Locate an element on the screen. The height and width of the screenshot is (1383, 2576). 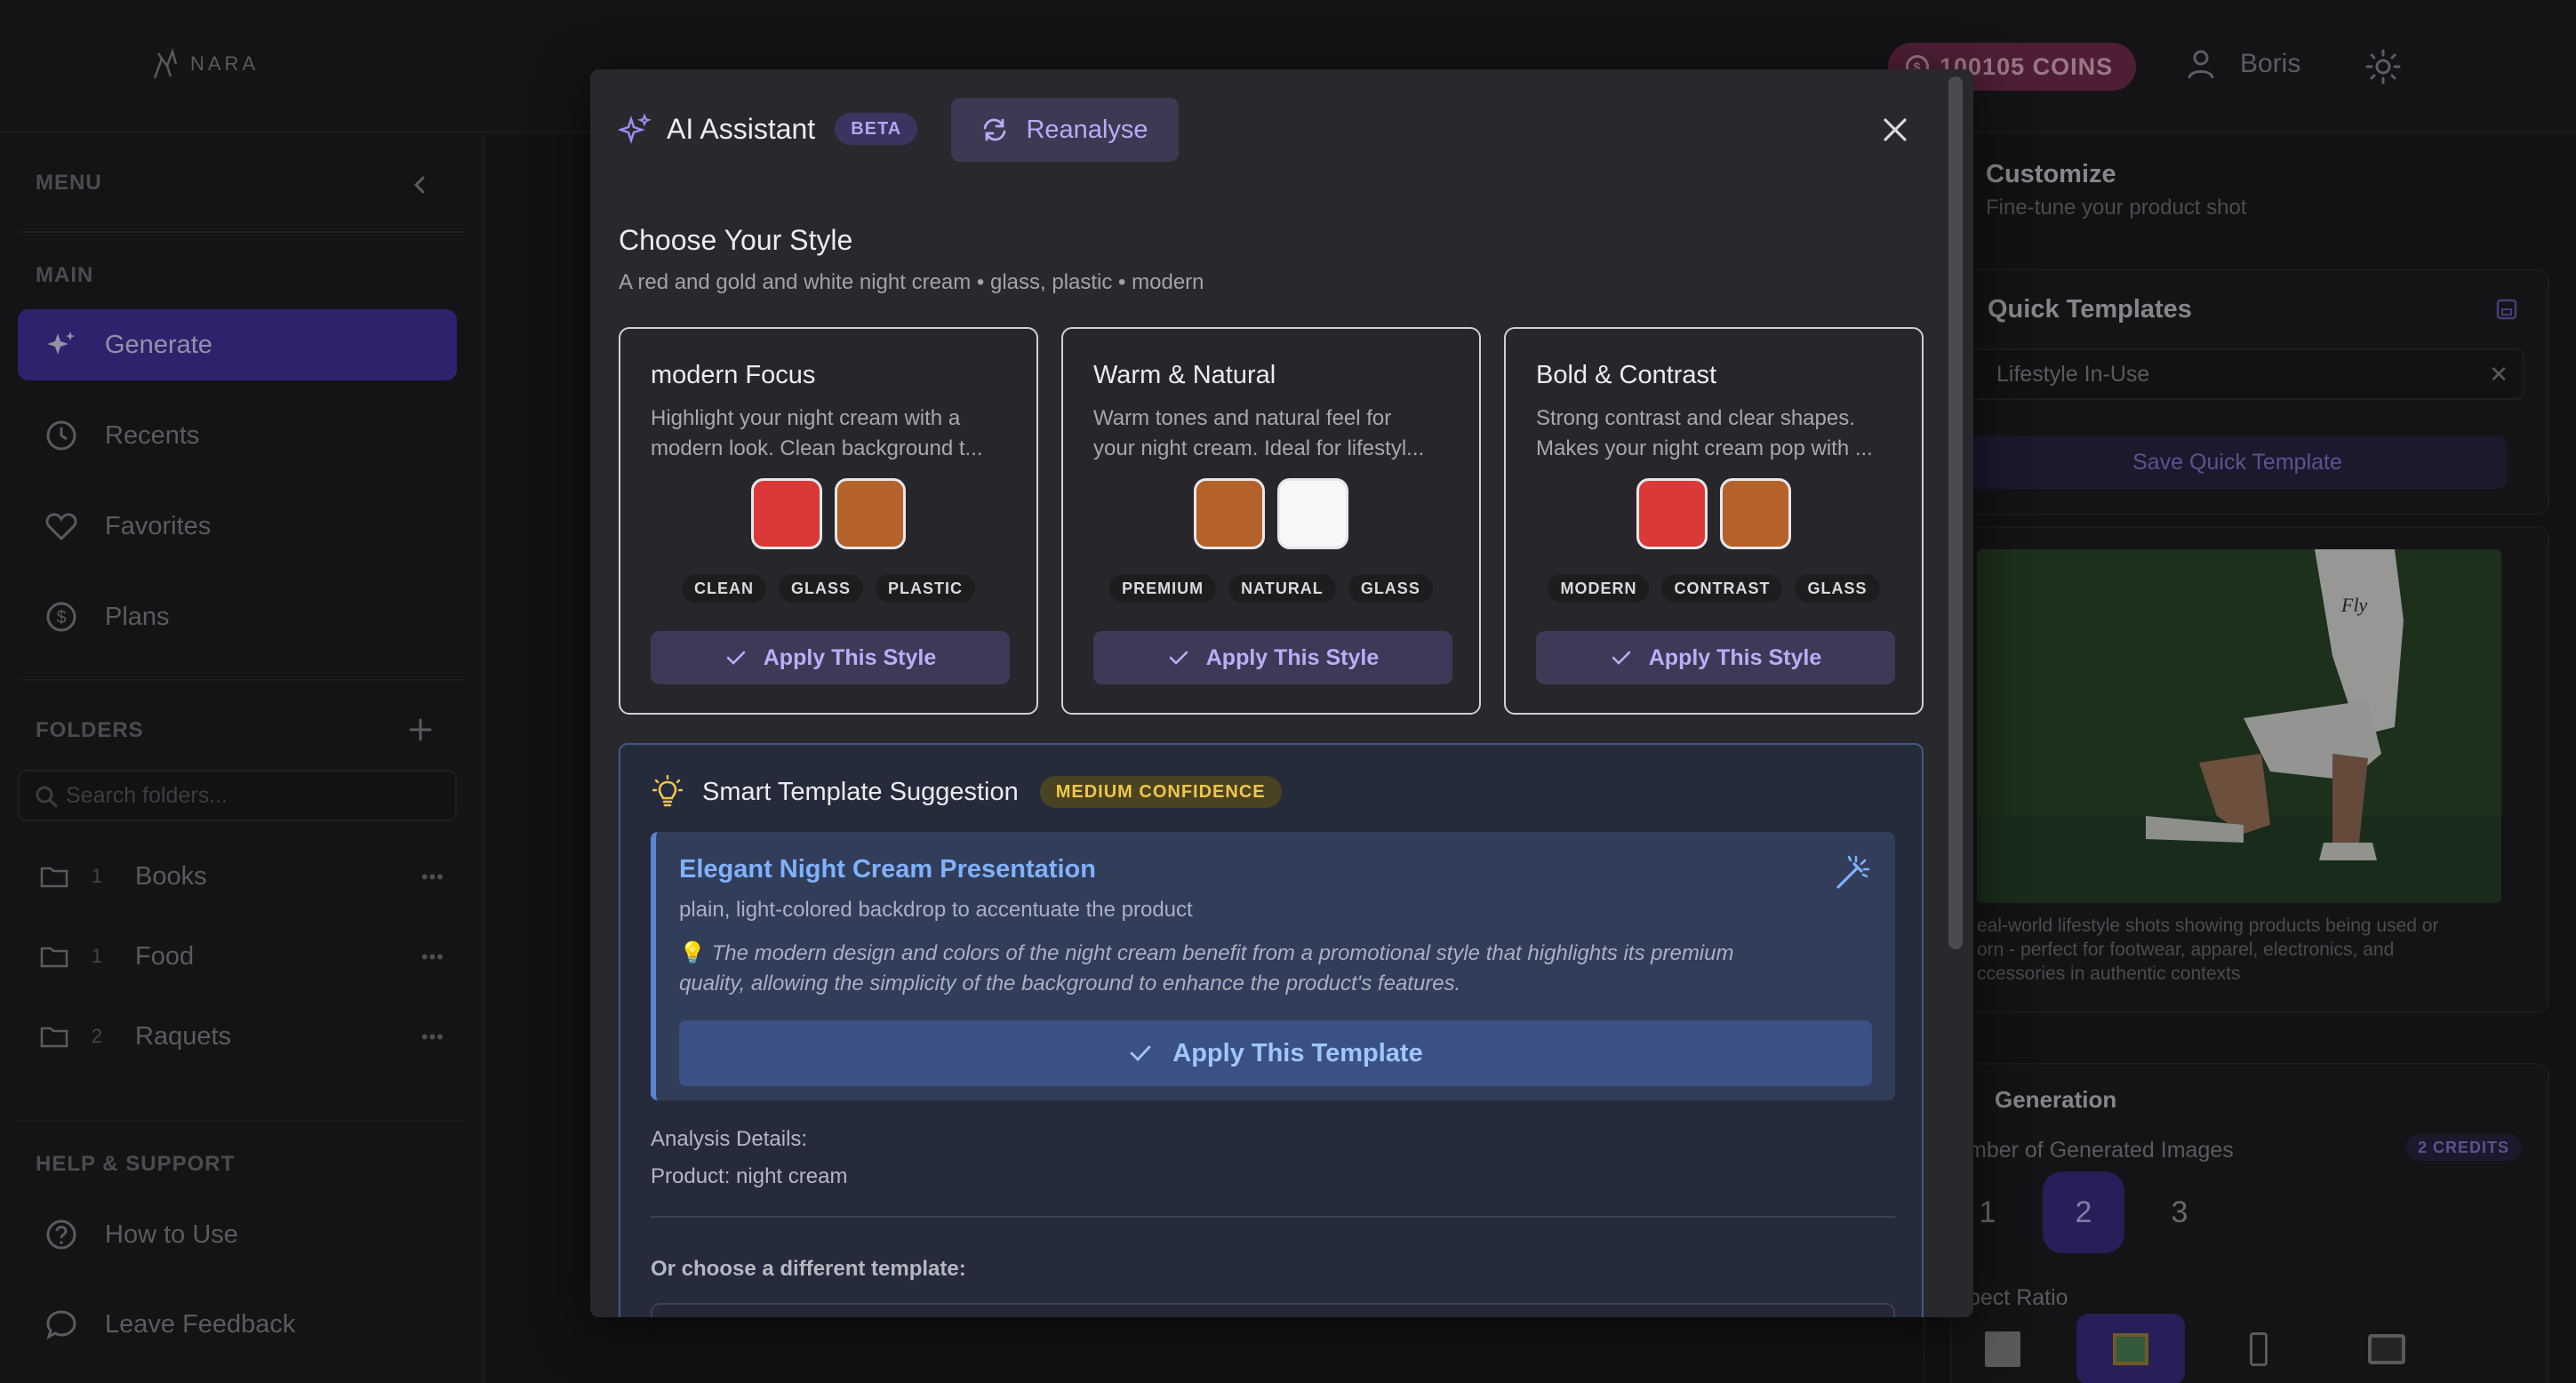
style-tag: PLASTIC is located at coordinates (926, 589).